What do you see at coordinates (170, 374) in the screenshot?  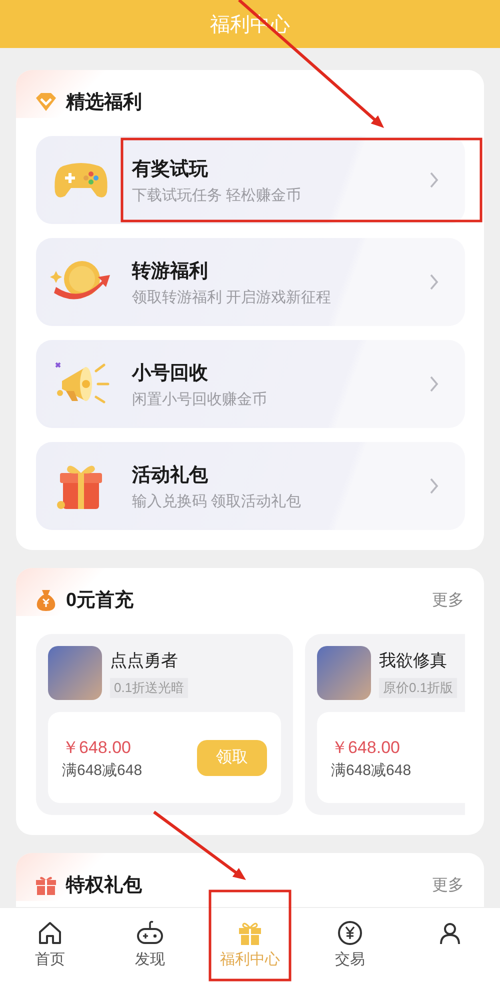 I see `benefit-title: 小号回收` at bounding box center [170, 374].